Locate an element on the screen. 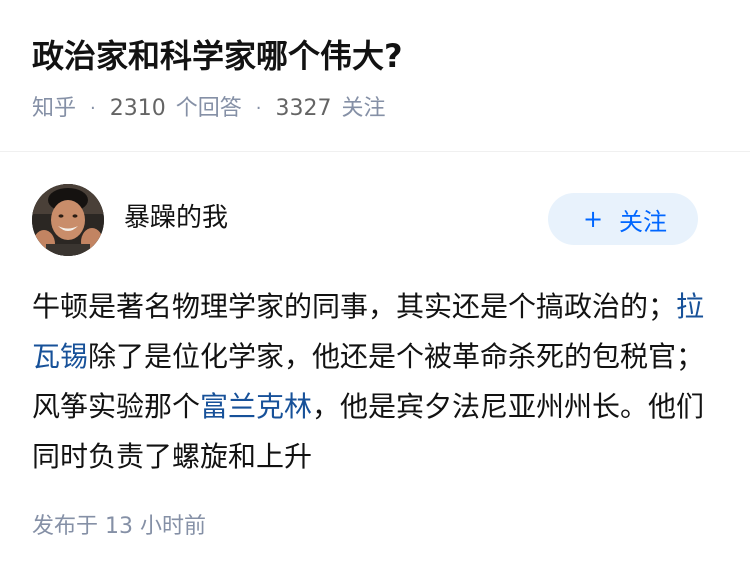  source-label: 知乎 is located at coordinates (54, 109).